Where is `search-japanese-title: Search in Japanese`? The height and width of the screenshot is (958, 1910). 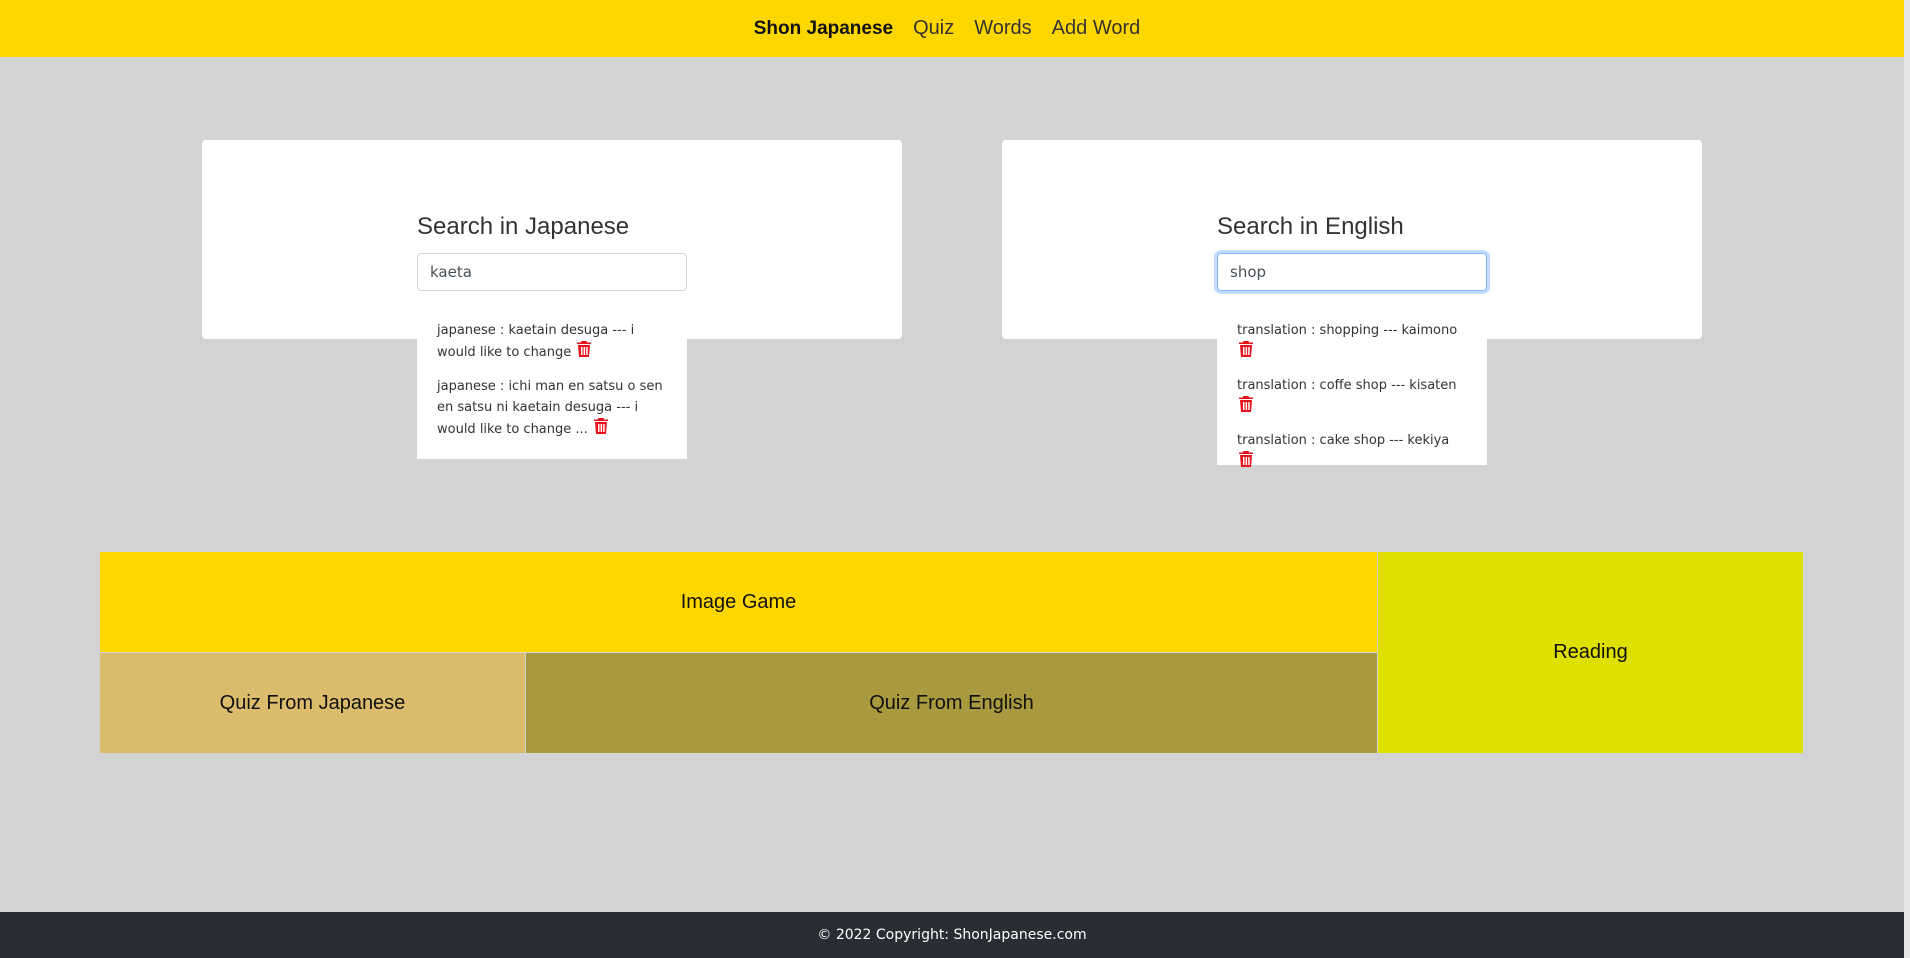
search-japanese-title: Search in Japanese is located at coordinates (523, 226).